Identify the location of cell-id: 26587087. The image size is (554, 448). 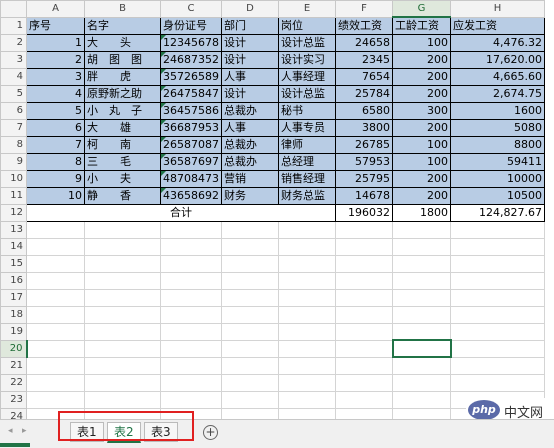
(191, 144).